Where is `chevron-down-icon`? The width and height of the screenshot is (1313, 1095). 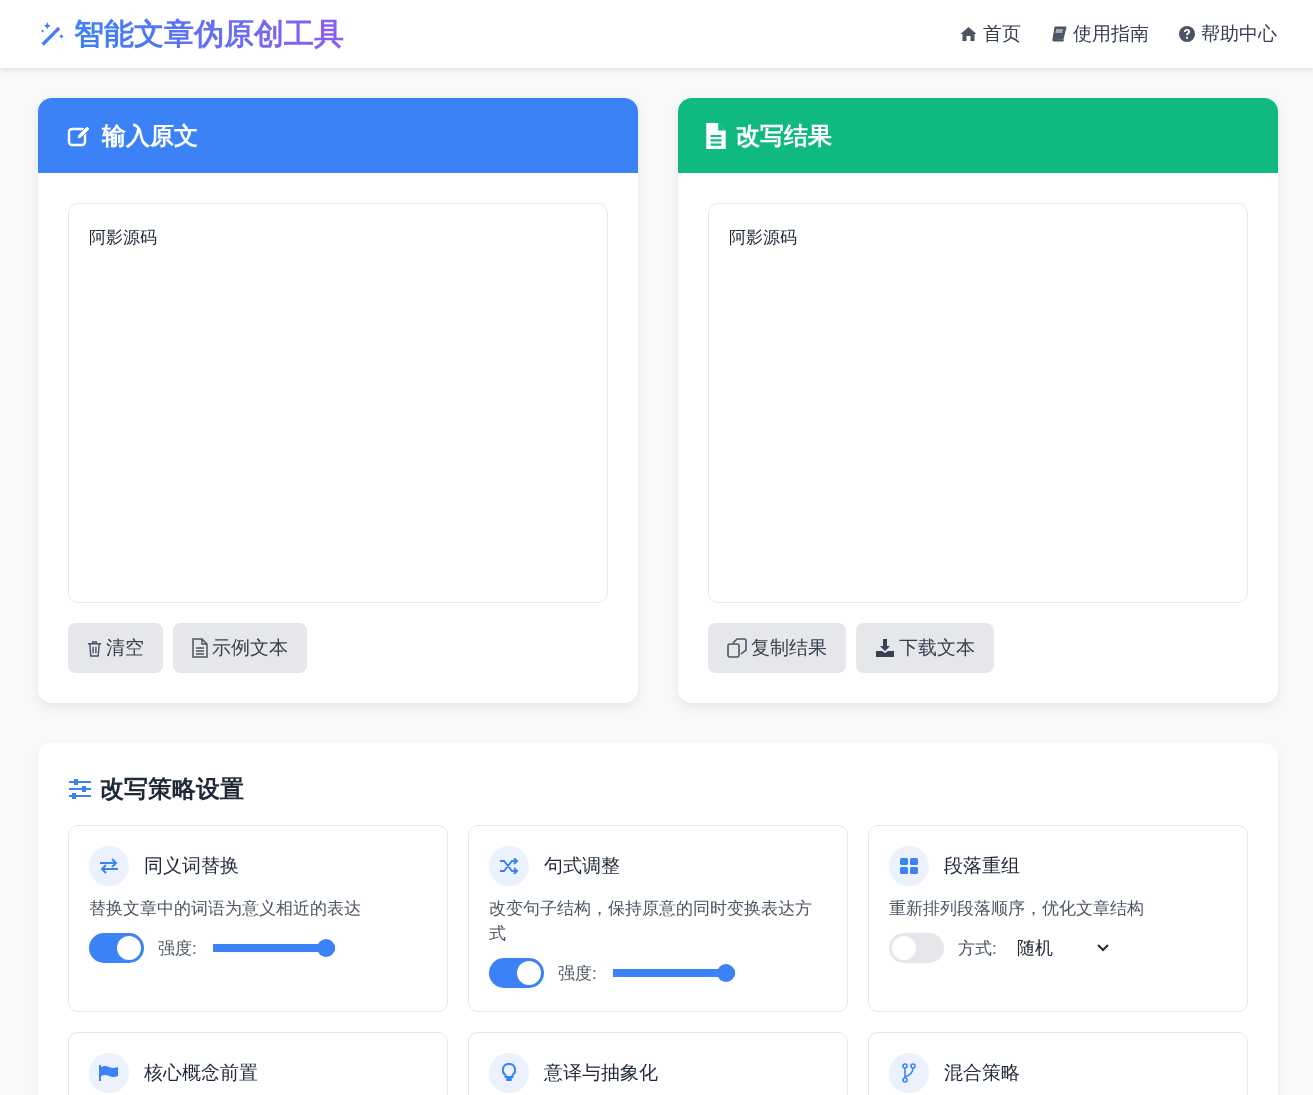
chevron-down-icon is located at coordinates (1102, 948).